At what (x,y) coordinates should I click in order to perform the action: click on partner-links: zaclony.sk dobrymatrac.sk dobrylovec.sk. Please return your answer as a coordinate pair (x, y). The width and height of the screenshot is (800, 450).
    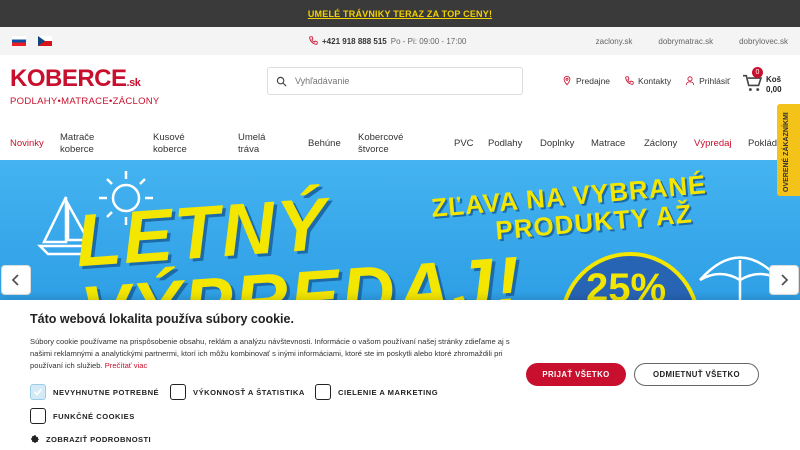
    Looking at the image, I should click on (692, 41).